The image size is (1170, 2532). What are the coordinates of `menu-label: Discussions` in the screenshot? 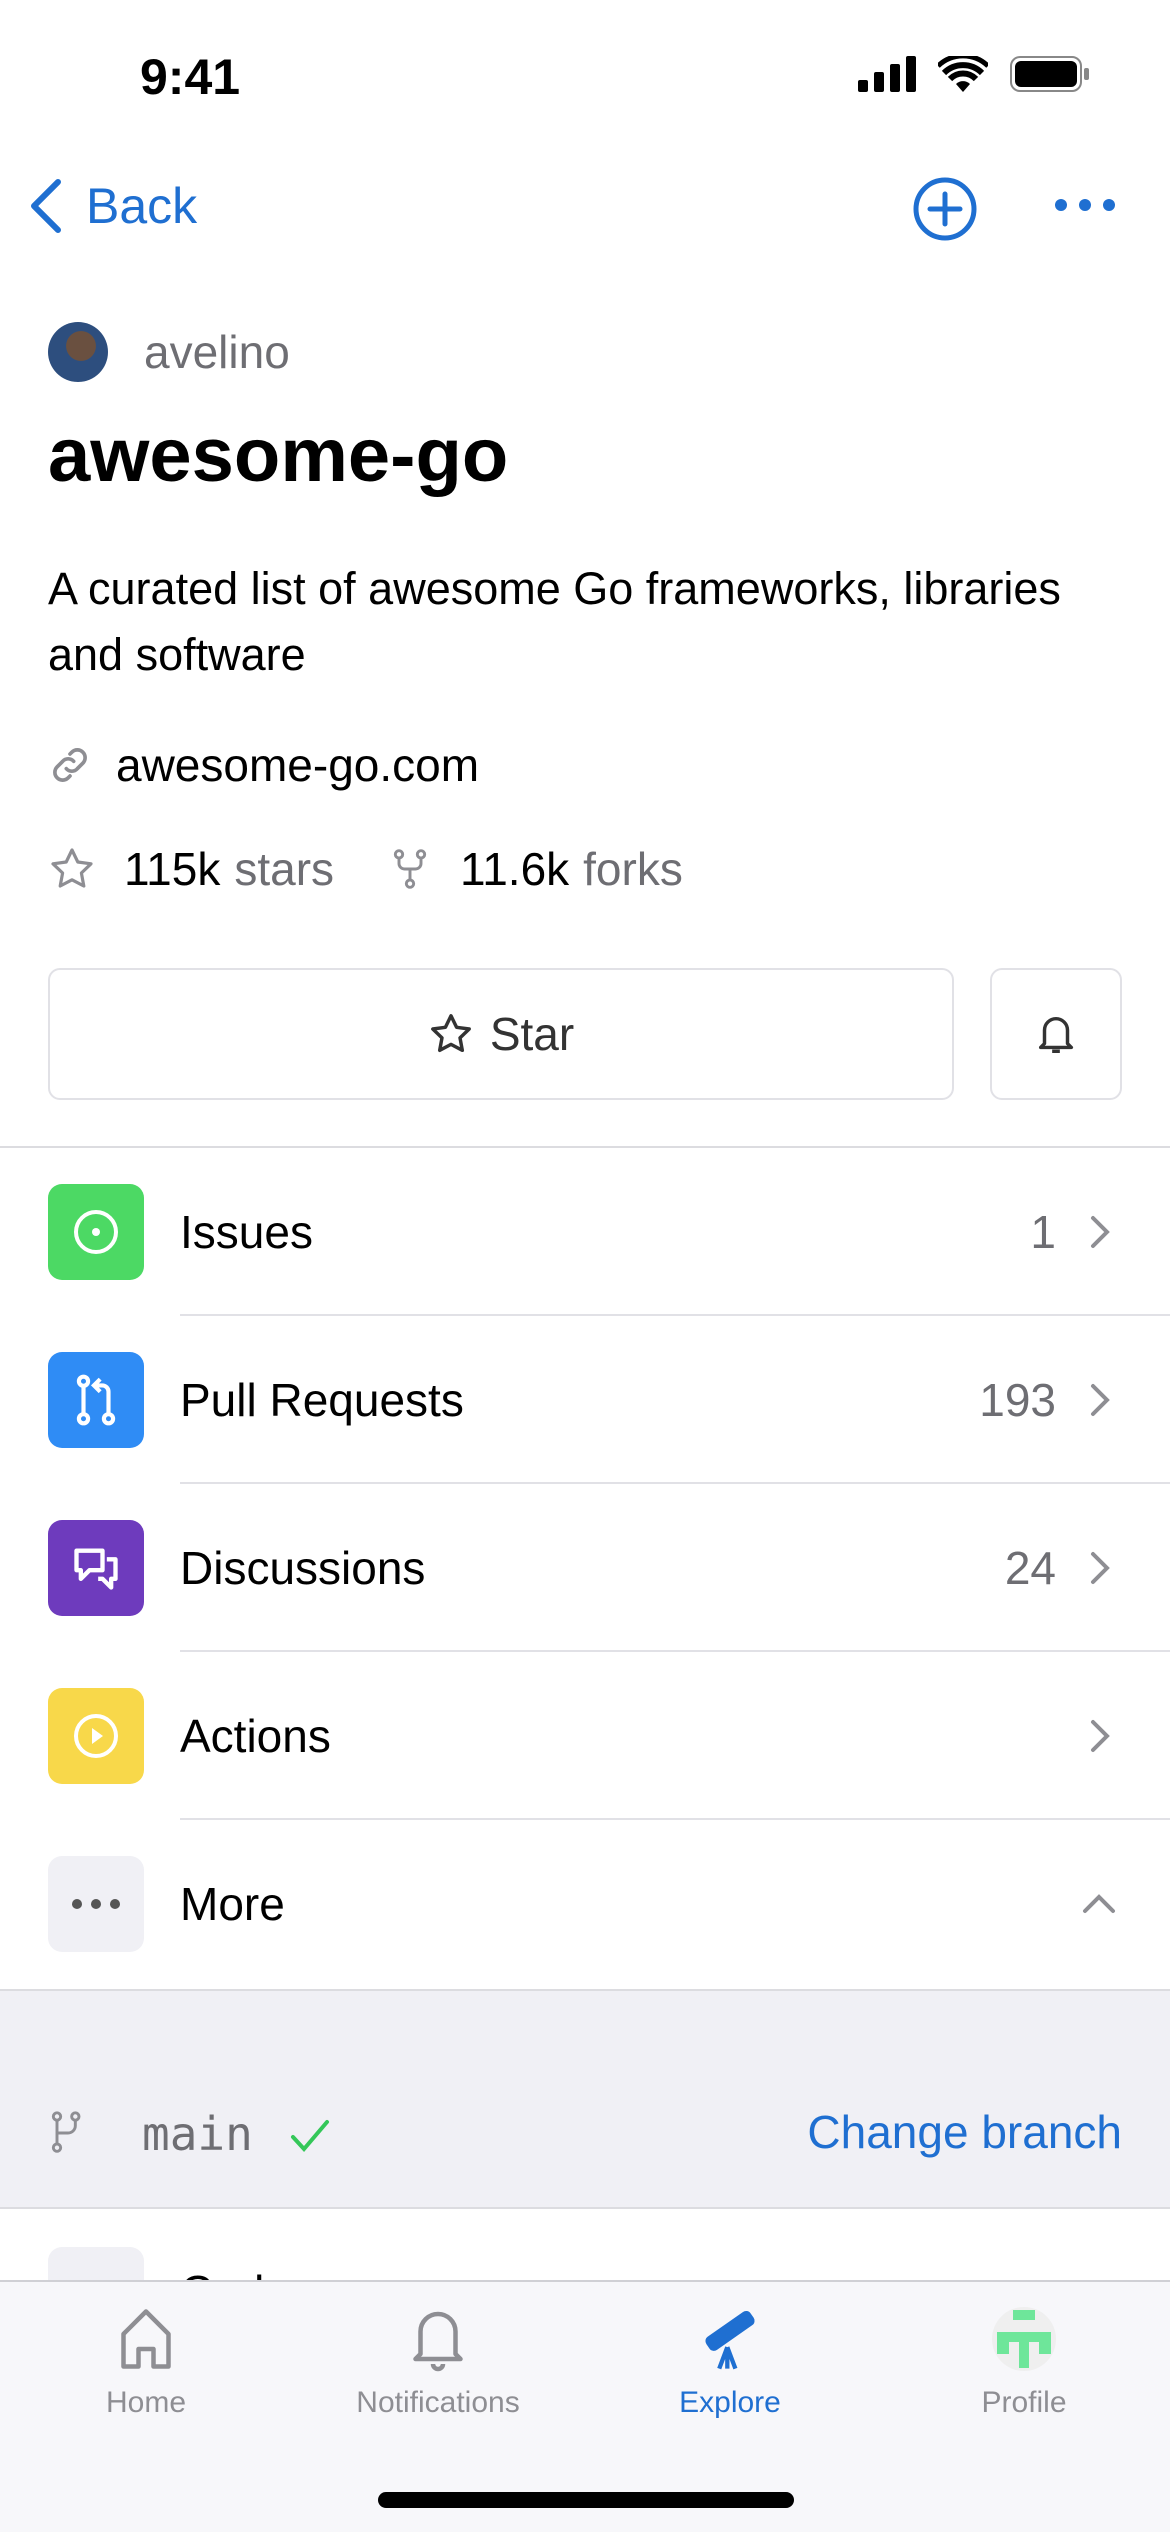 It's located at (303, 1568).